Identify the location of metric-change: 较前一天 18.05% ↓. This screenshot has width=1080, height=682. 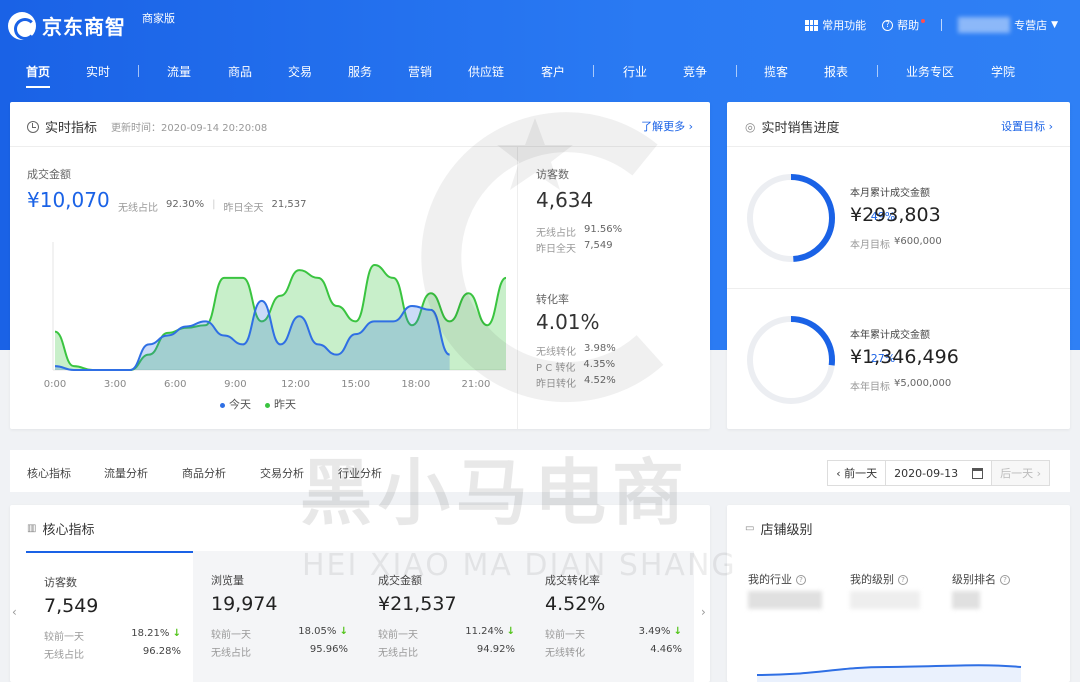
(279, 633).